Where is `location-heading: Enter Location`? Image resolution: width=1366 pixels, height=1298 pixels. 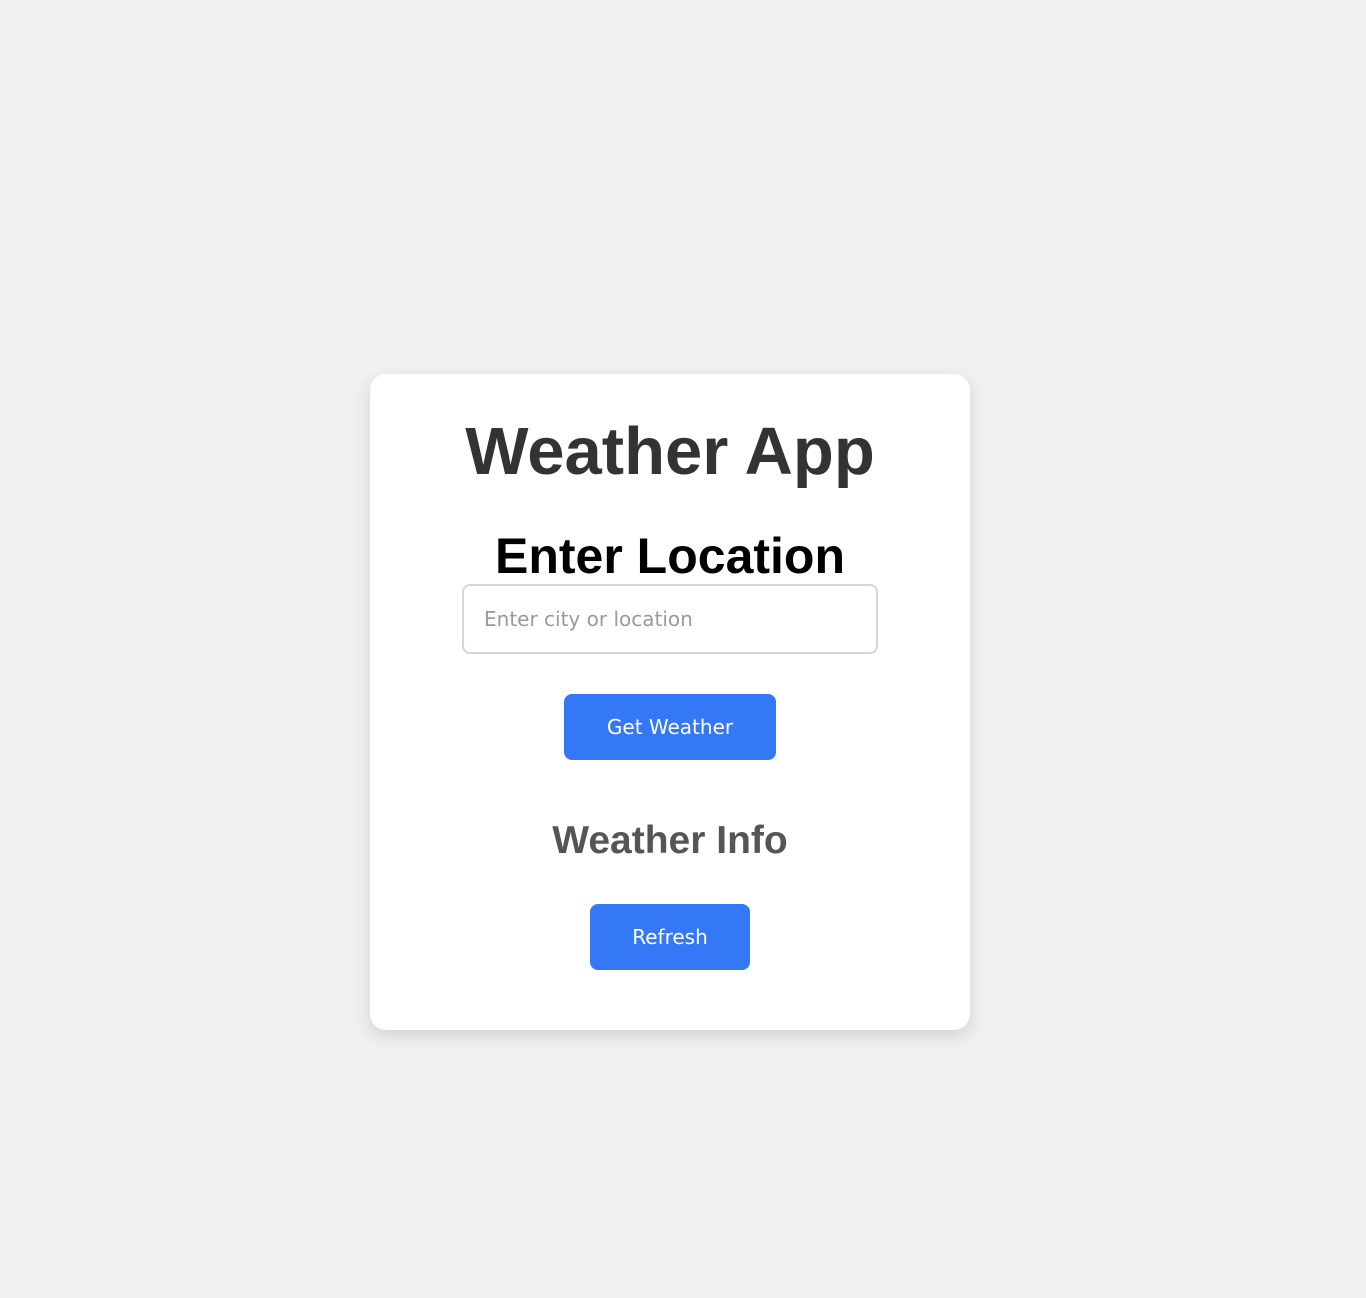
location-heading: Enter Location is located at coordinates (670, 556).